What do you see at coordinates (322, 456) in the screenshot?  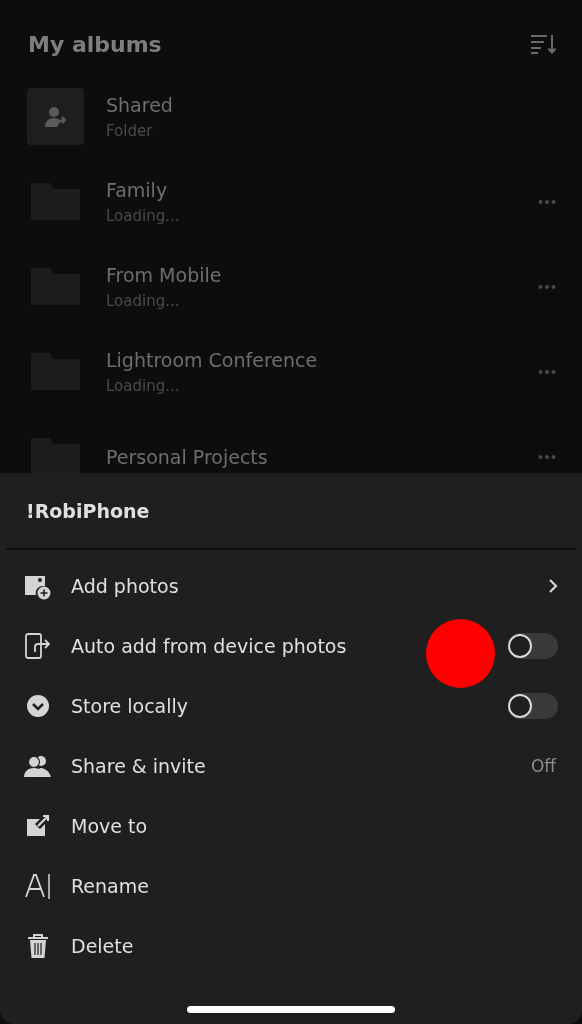 I see `album-name: Personal Projects` at bounding box center [322, 456].